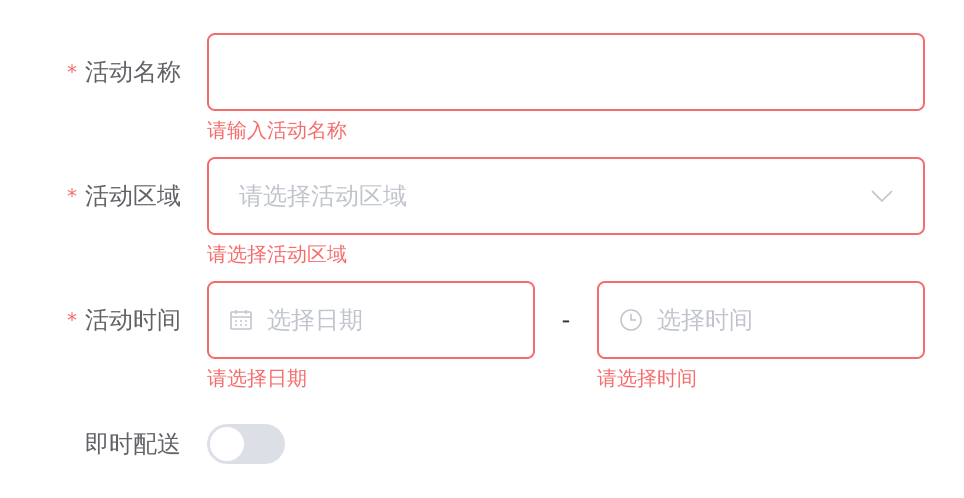 The width and height of the screenshot is (964, 498). What do you see at coordinates (631, 320) in the screenshot?
I see `clock-icon` at bounding box center [631, 320].